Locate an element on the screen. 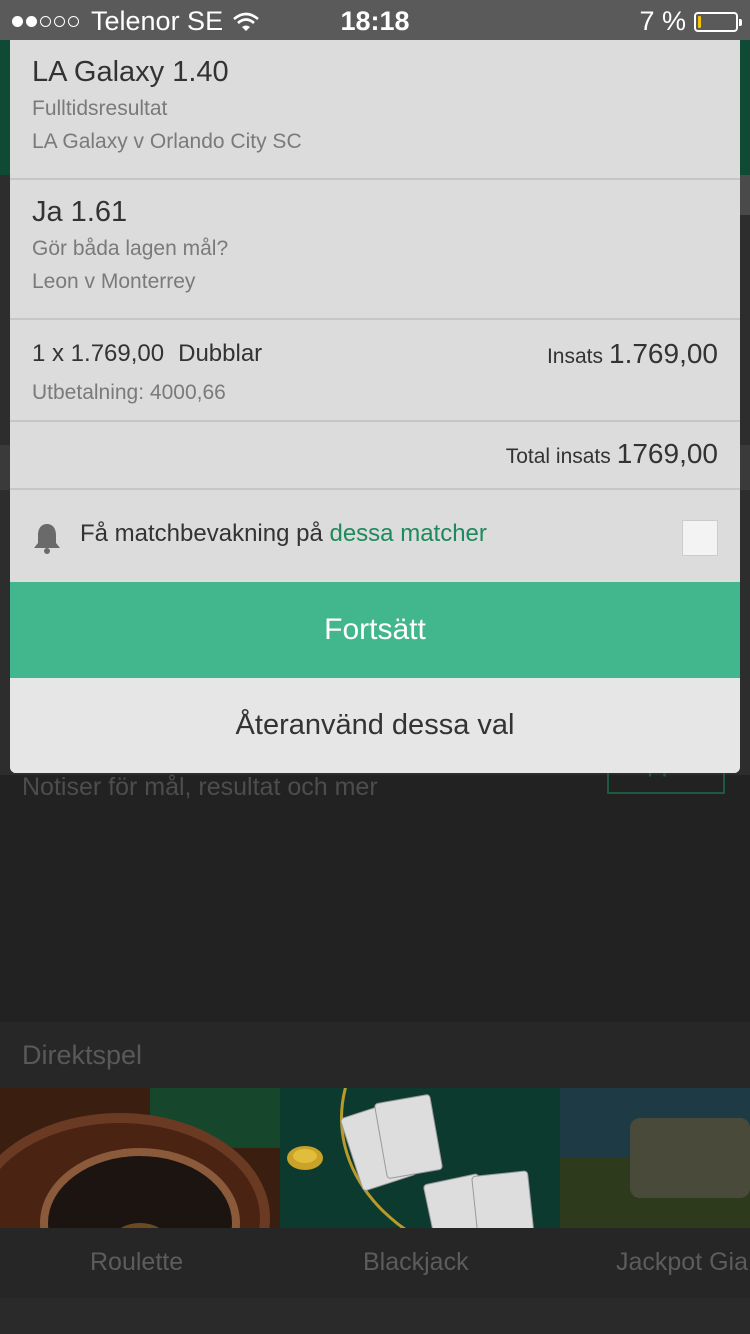  background-divider is located at coordinates (745, 195).